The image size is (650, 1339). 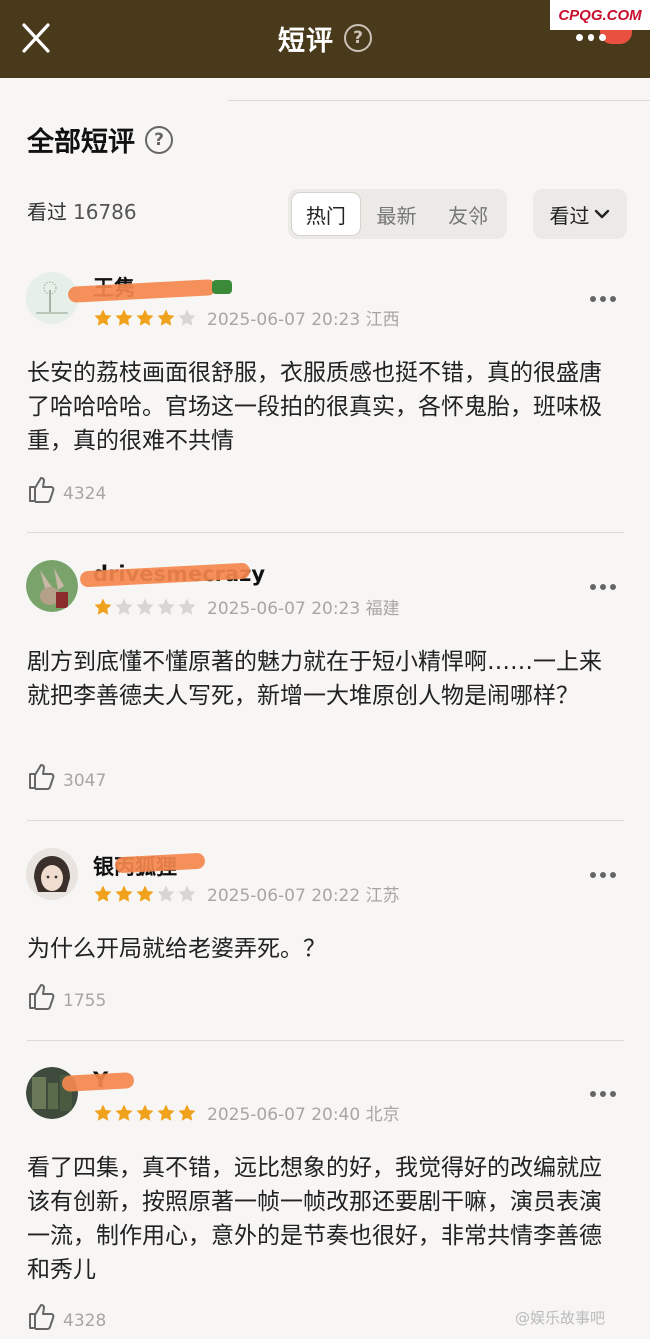 I want to click on filter-dropdown: 看过, so click(x=580, y=214).